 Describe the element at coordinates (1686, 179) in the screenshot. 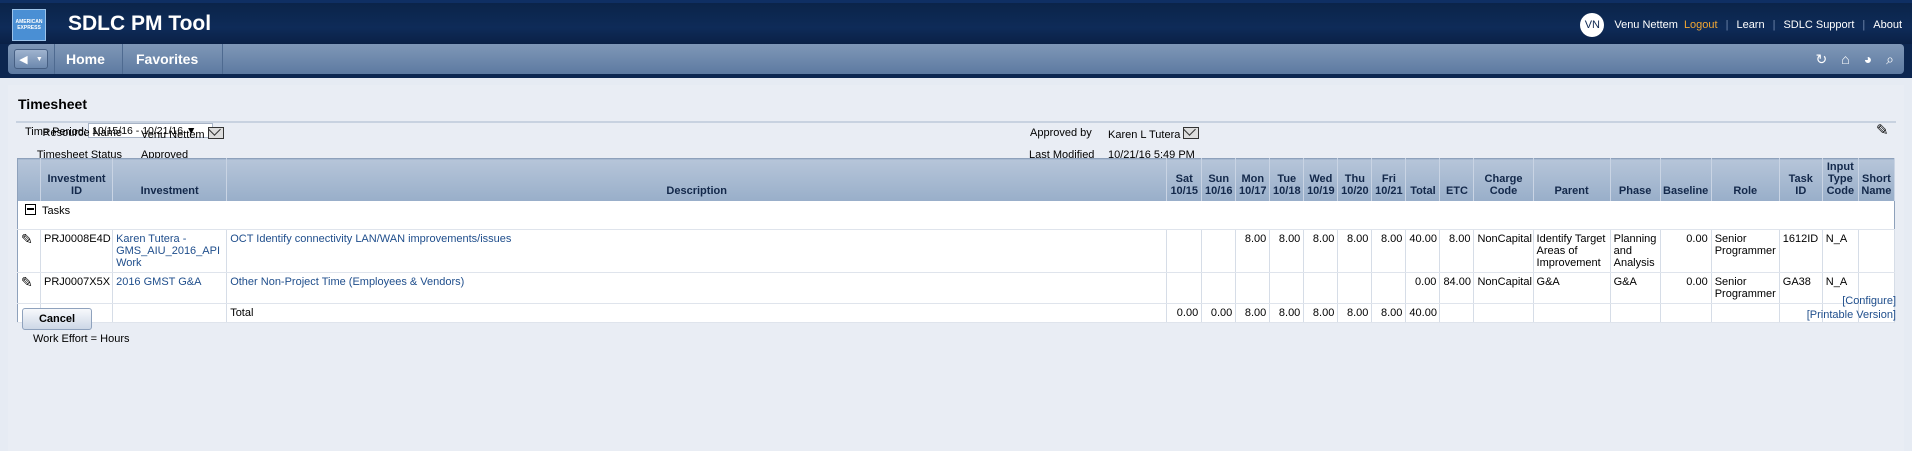

I see `col-header: Baseline` at that location.